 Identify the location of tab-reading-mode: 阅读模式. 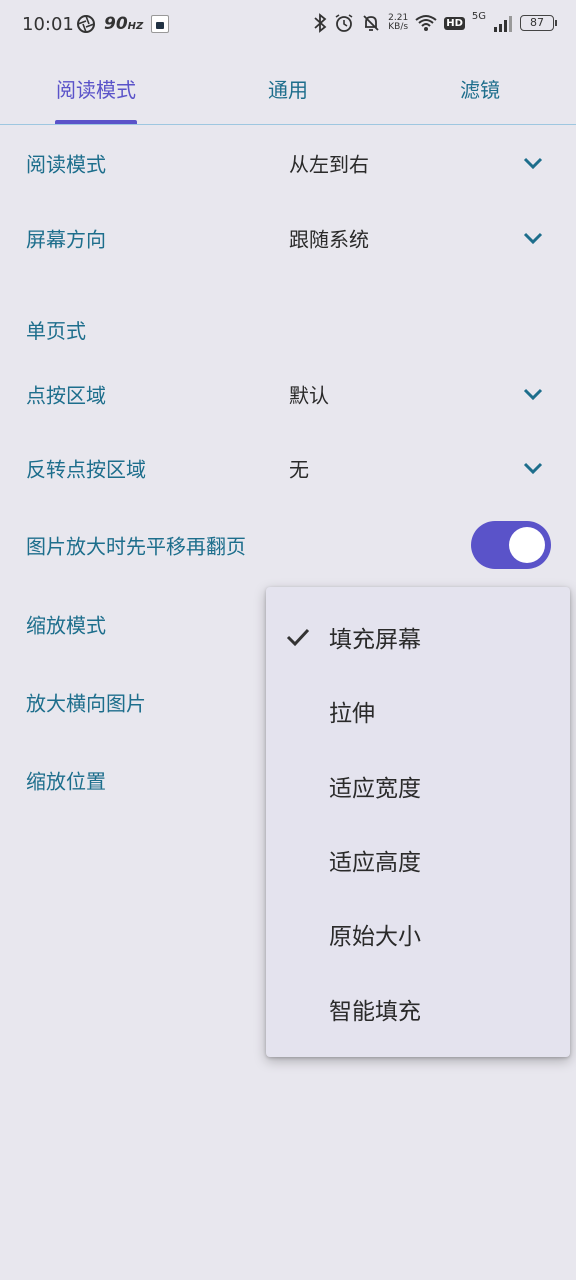
(96, 88).